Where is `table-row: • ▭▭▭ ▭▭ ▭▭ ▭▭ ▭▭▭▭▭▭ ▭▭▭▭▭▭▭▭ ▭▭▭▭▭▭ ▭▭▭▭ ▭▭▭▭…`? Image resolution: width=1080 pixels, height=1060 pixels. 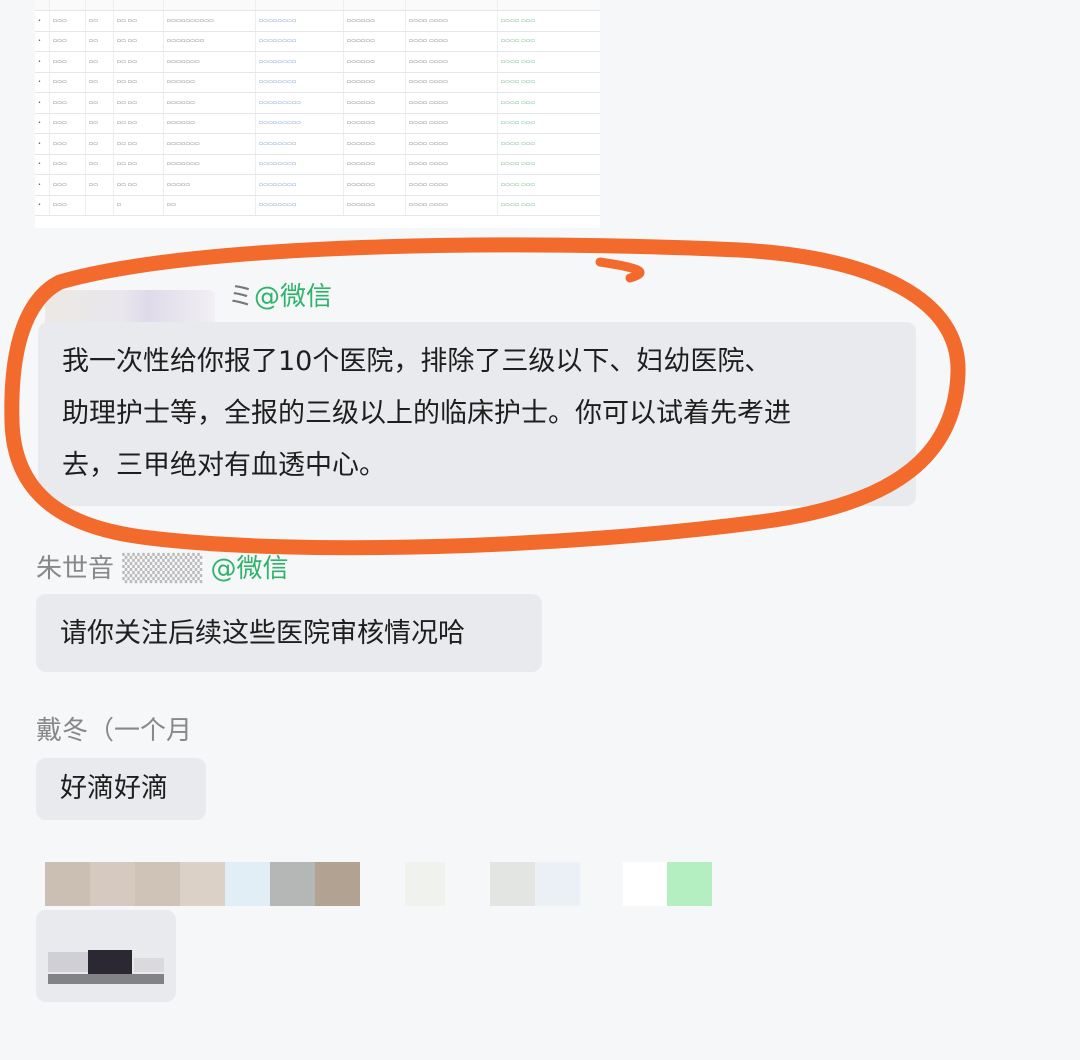 table-row: • ▭▭▭ ▭▭ ▭▭ ▭▭ ▭▭▭▭▭▭ ▭▭▭▭▭▭▭▭ ▭▭▭▭▭▭ ▭▭▭▭ ▭▭▭▭… is located at coordinates (317, 82).